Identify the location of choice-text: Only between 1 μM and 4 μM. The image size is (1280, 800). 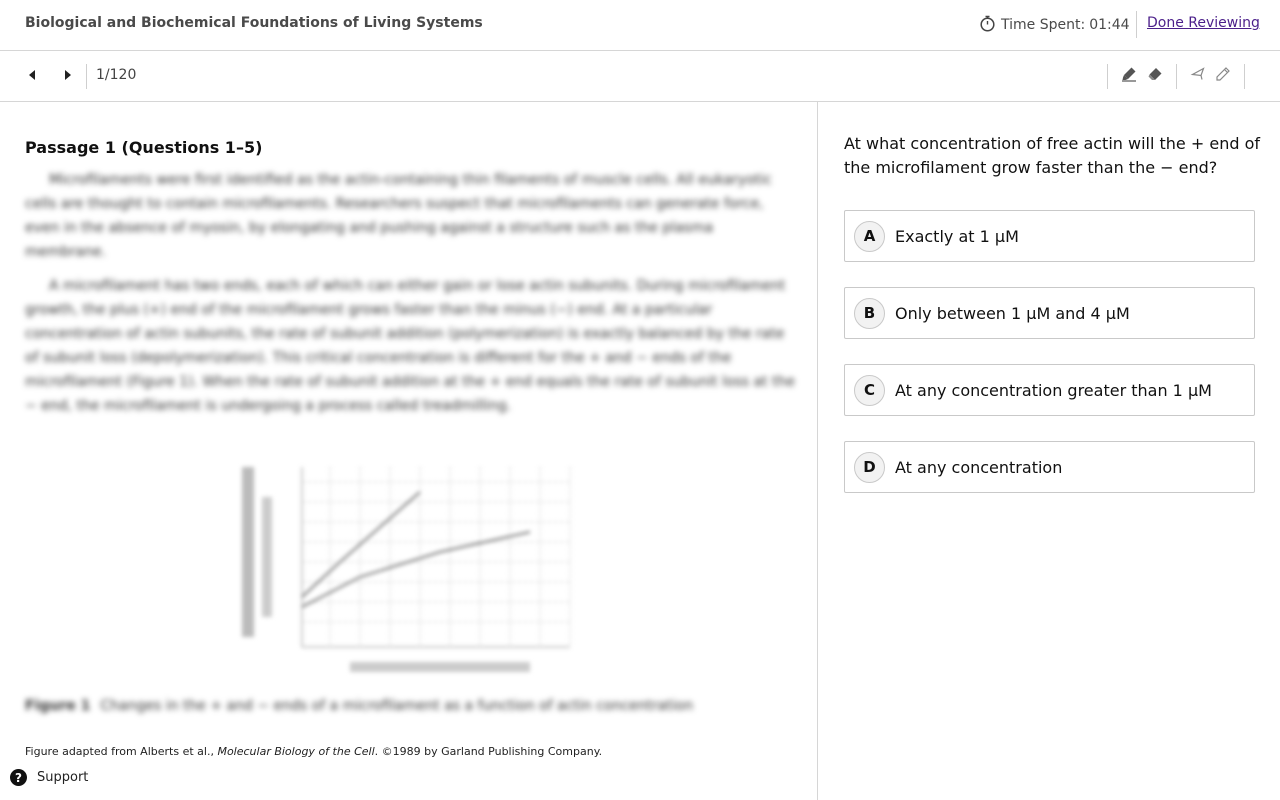
(1012, 313).